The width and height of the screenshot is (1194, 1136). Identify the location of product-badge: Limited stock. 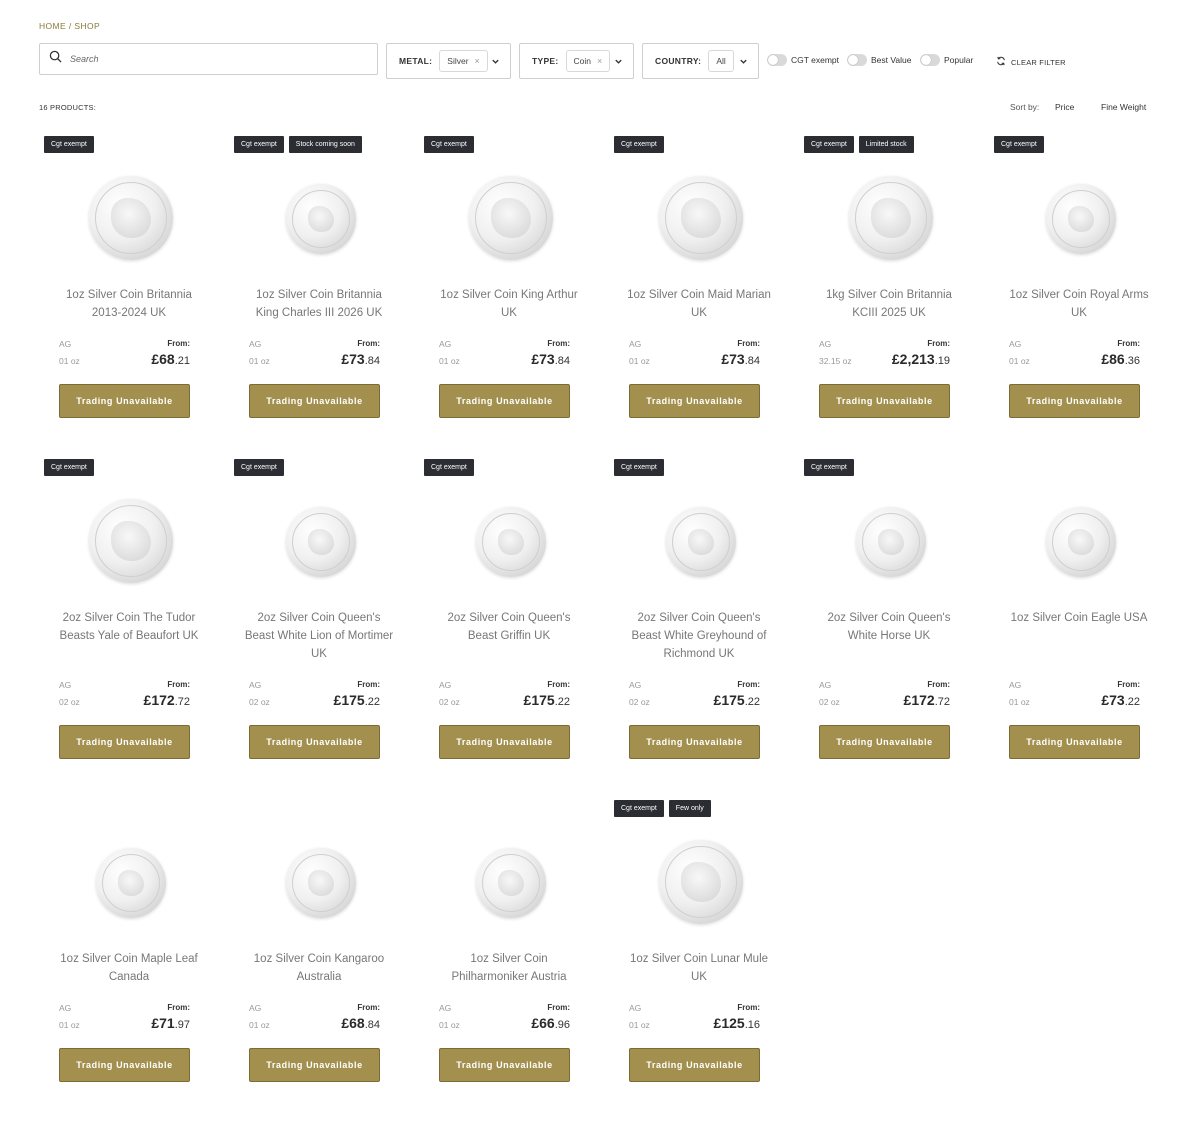
(886, 144).